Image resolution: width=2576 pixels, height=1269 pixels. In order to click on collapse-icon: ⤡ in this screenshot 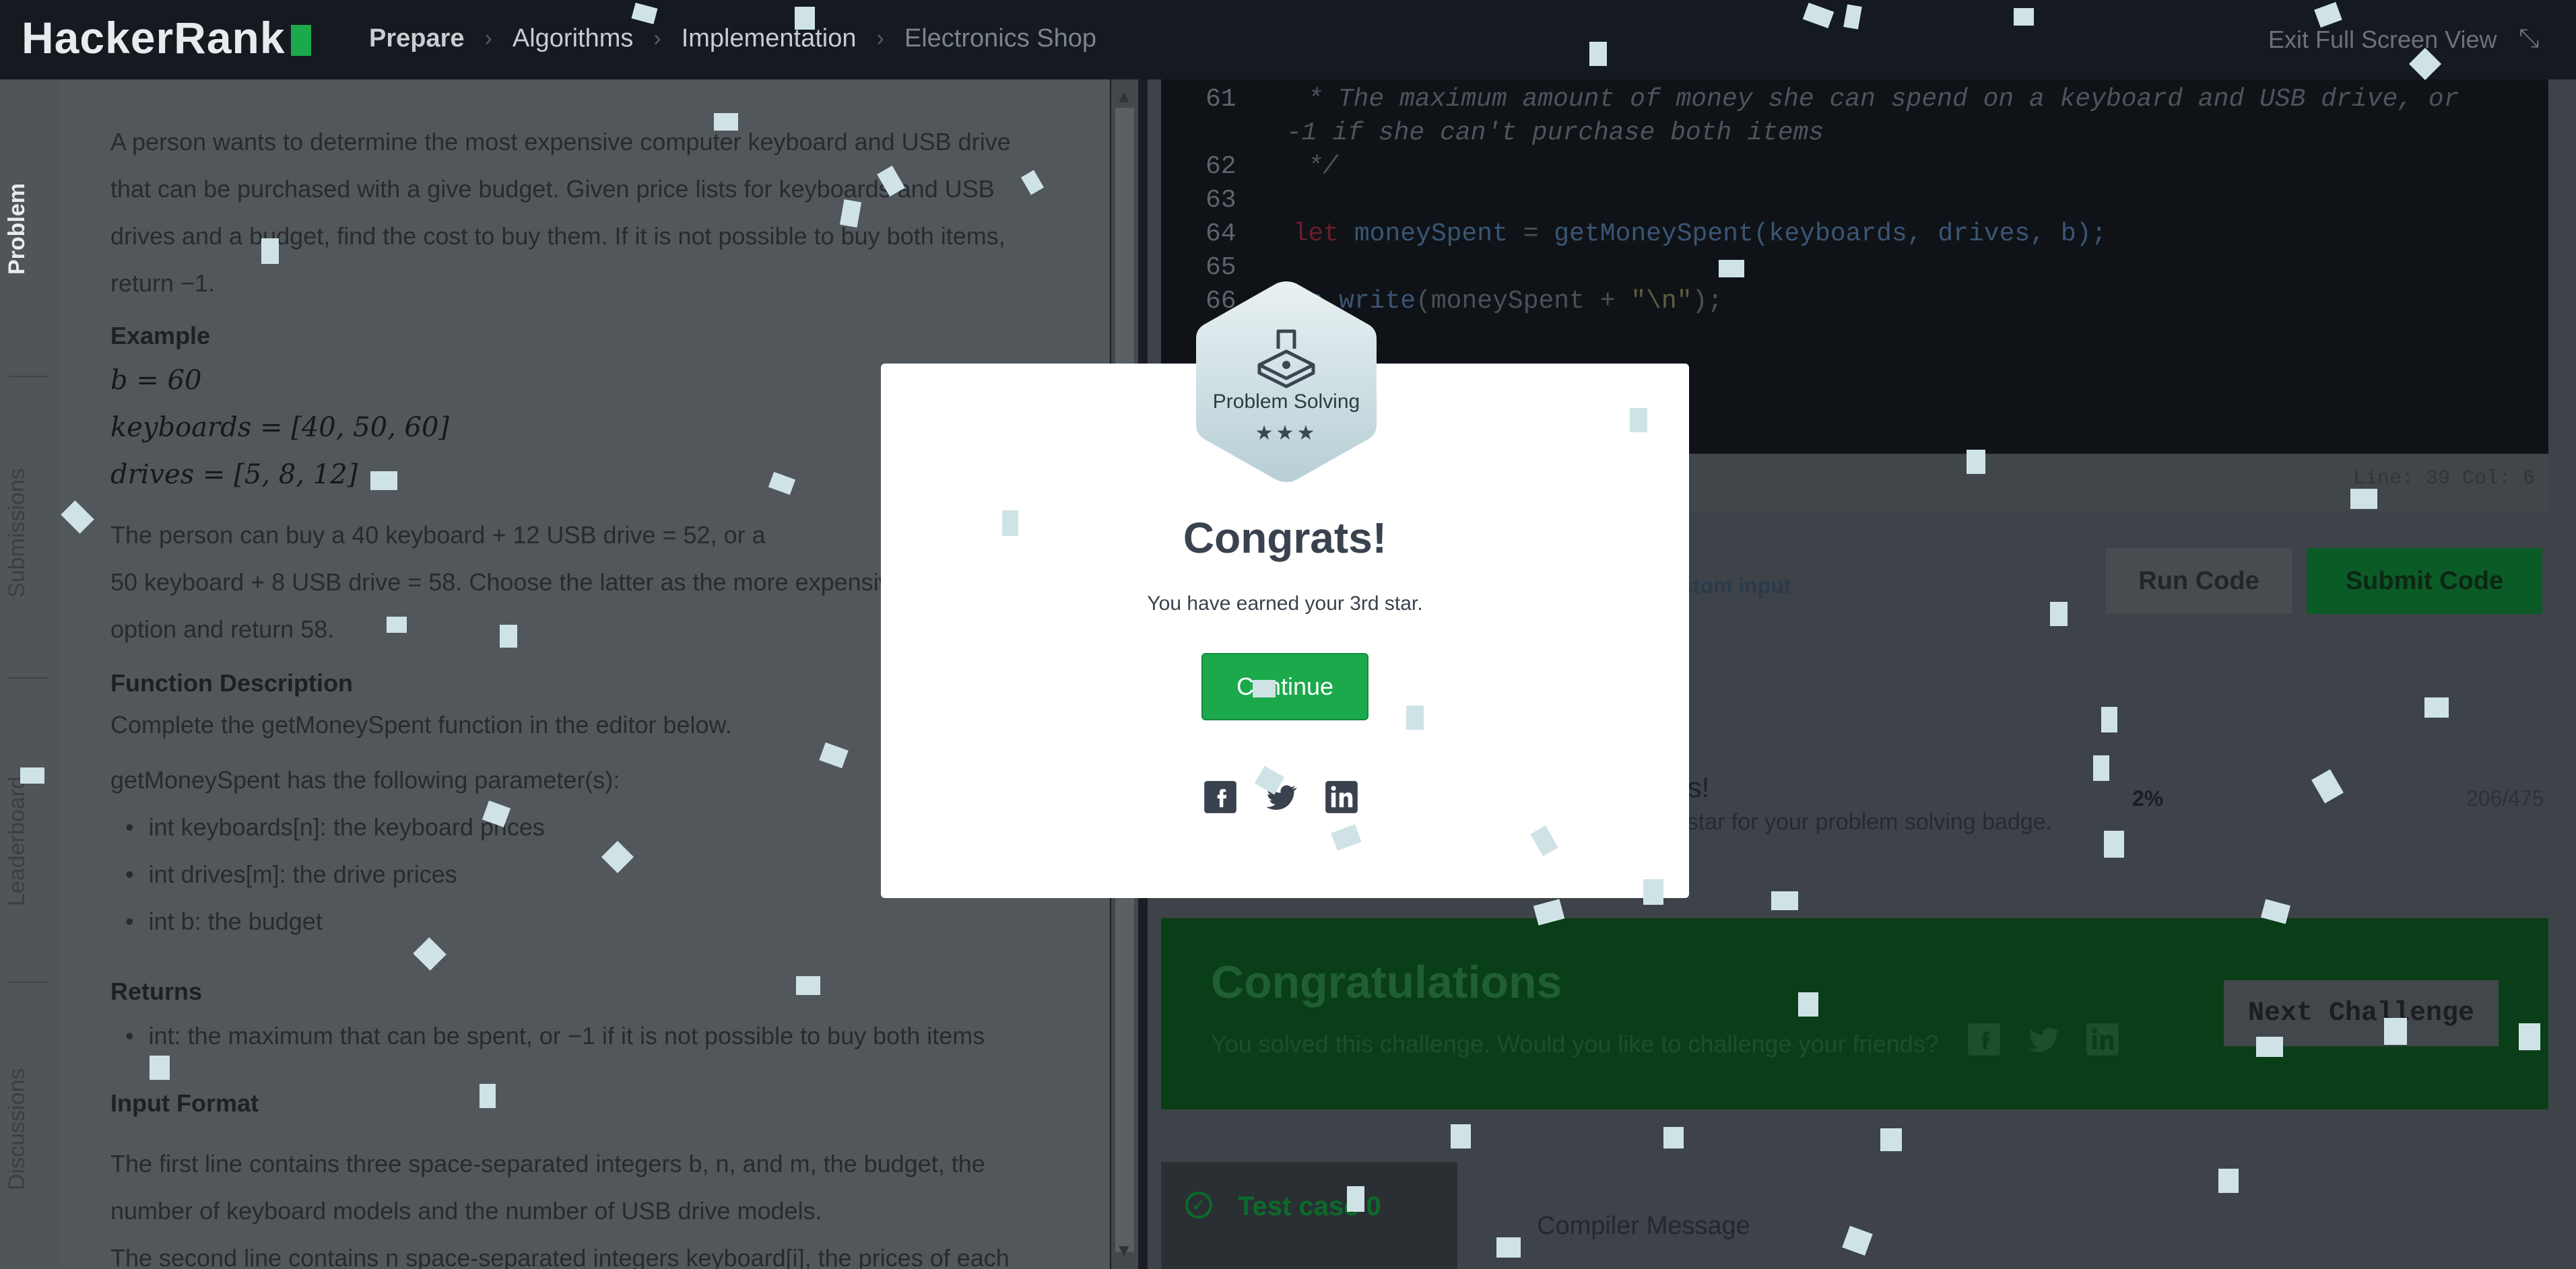, I will do `click(2529, 38)`.